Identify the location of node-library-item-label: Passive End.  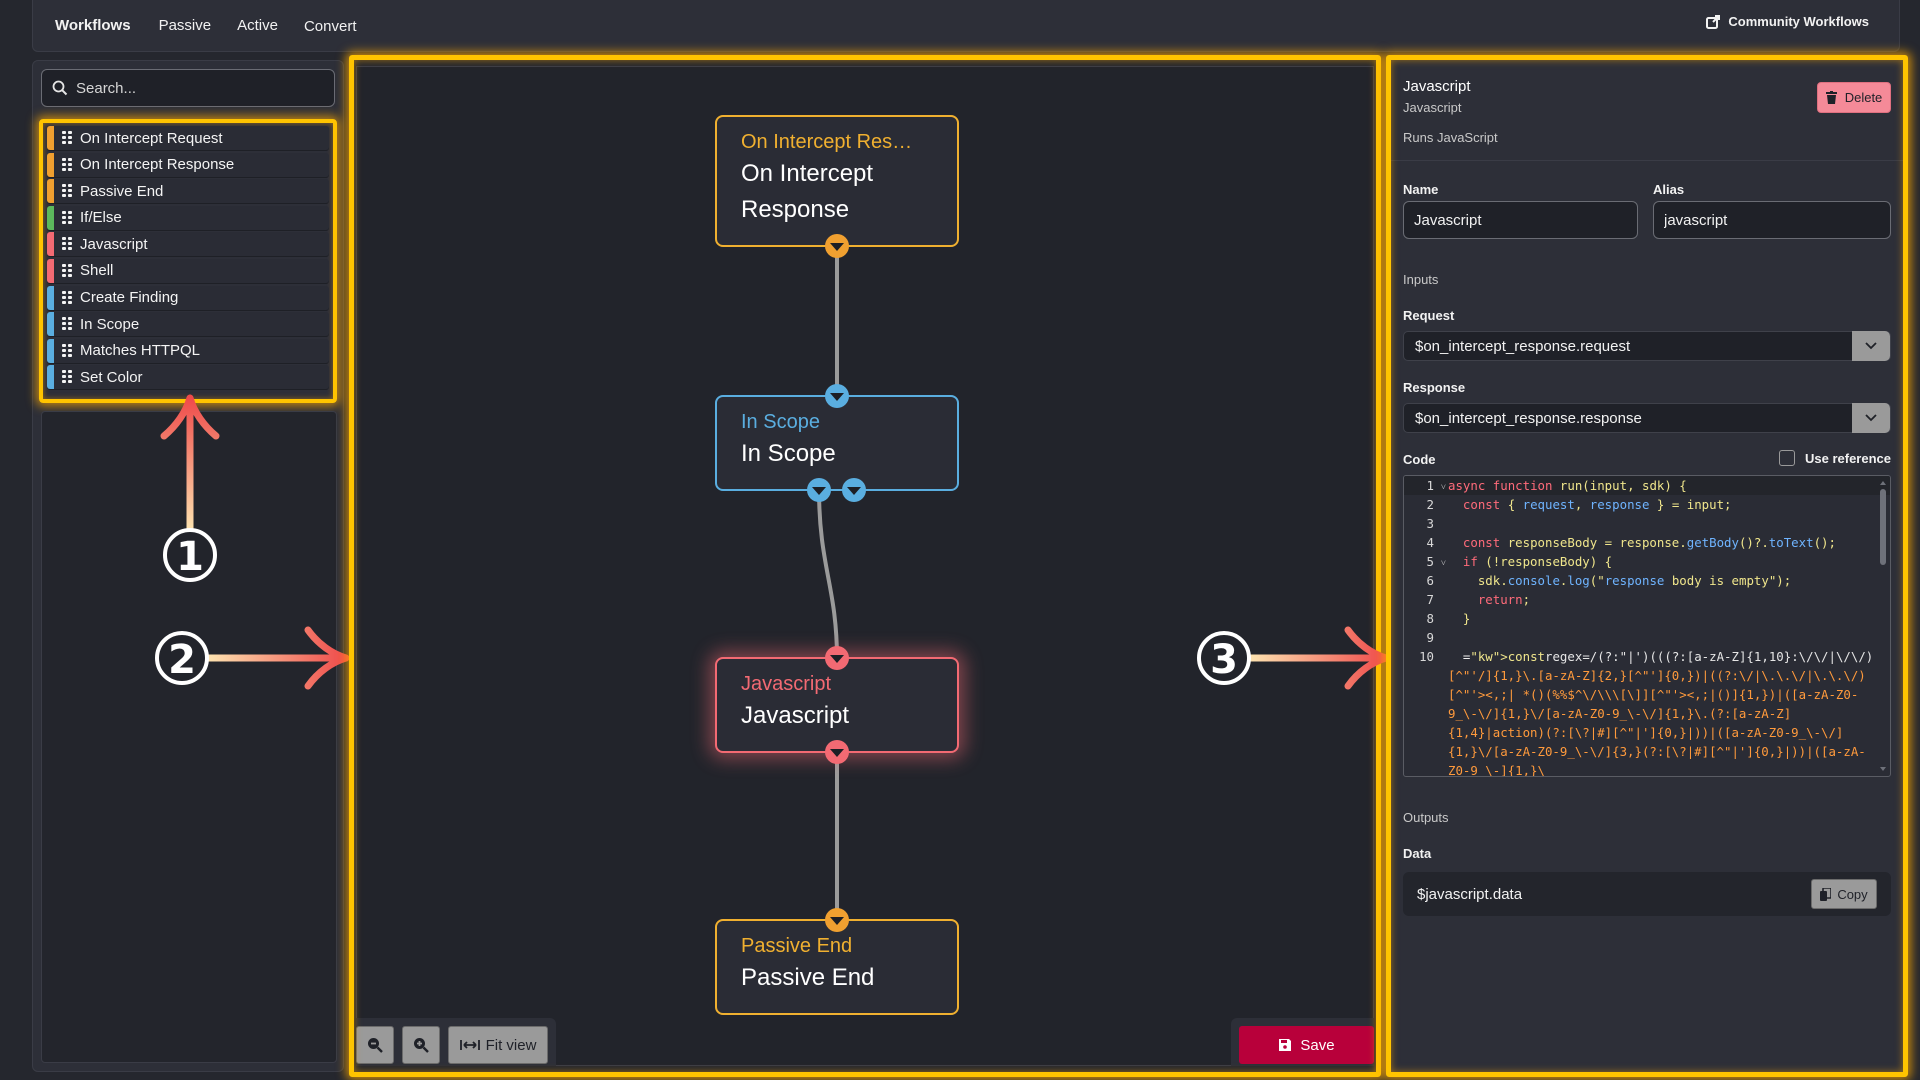
(122, 191).